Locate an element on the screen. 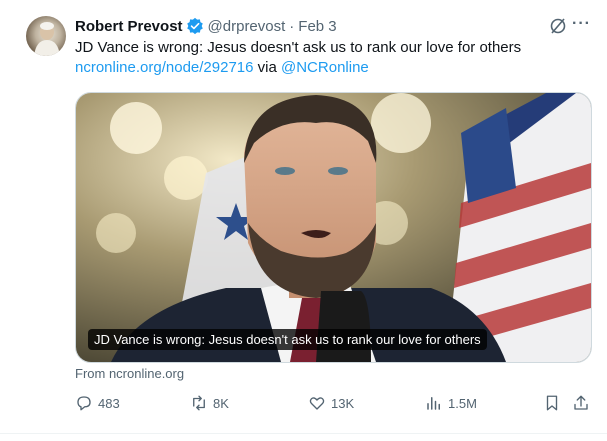 The width and height of the screenshot is (607, 441). tweet-link-line: ncronline.org/node/292716 via @NCRonline is located at coordinates (335, 68).